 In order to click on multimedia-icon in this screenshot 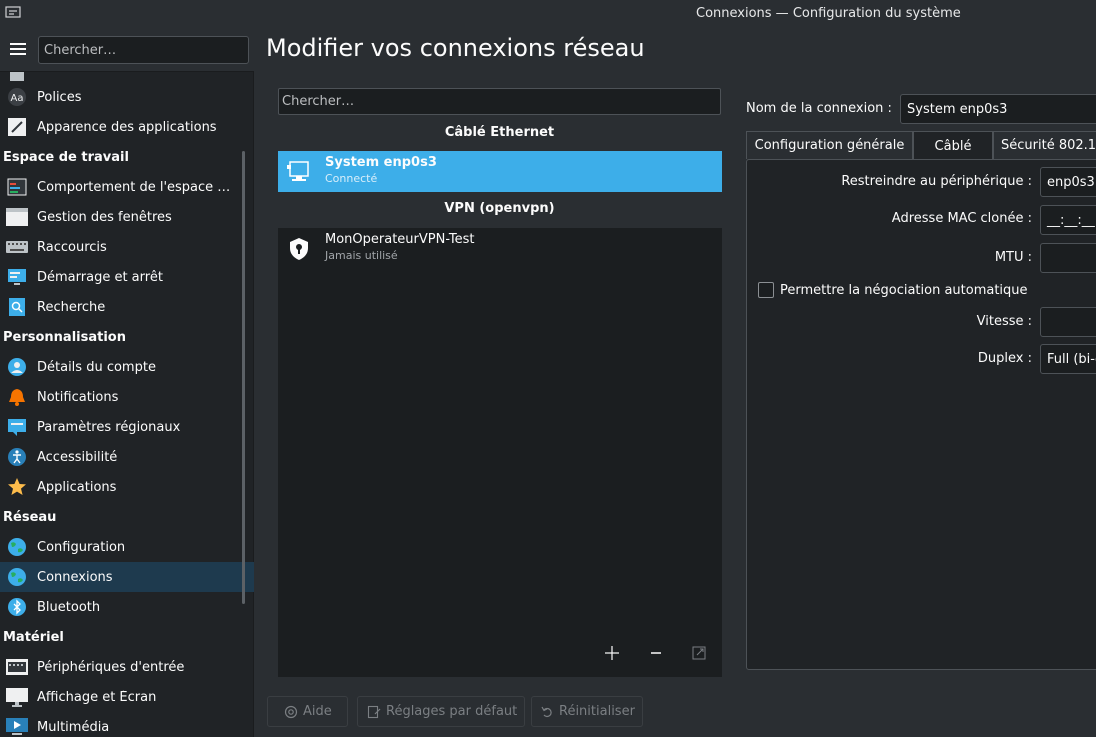, I will do `click(17, 726)`.